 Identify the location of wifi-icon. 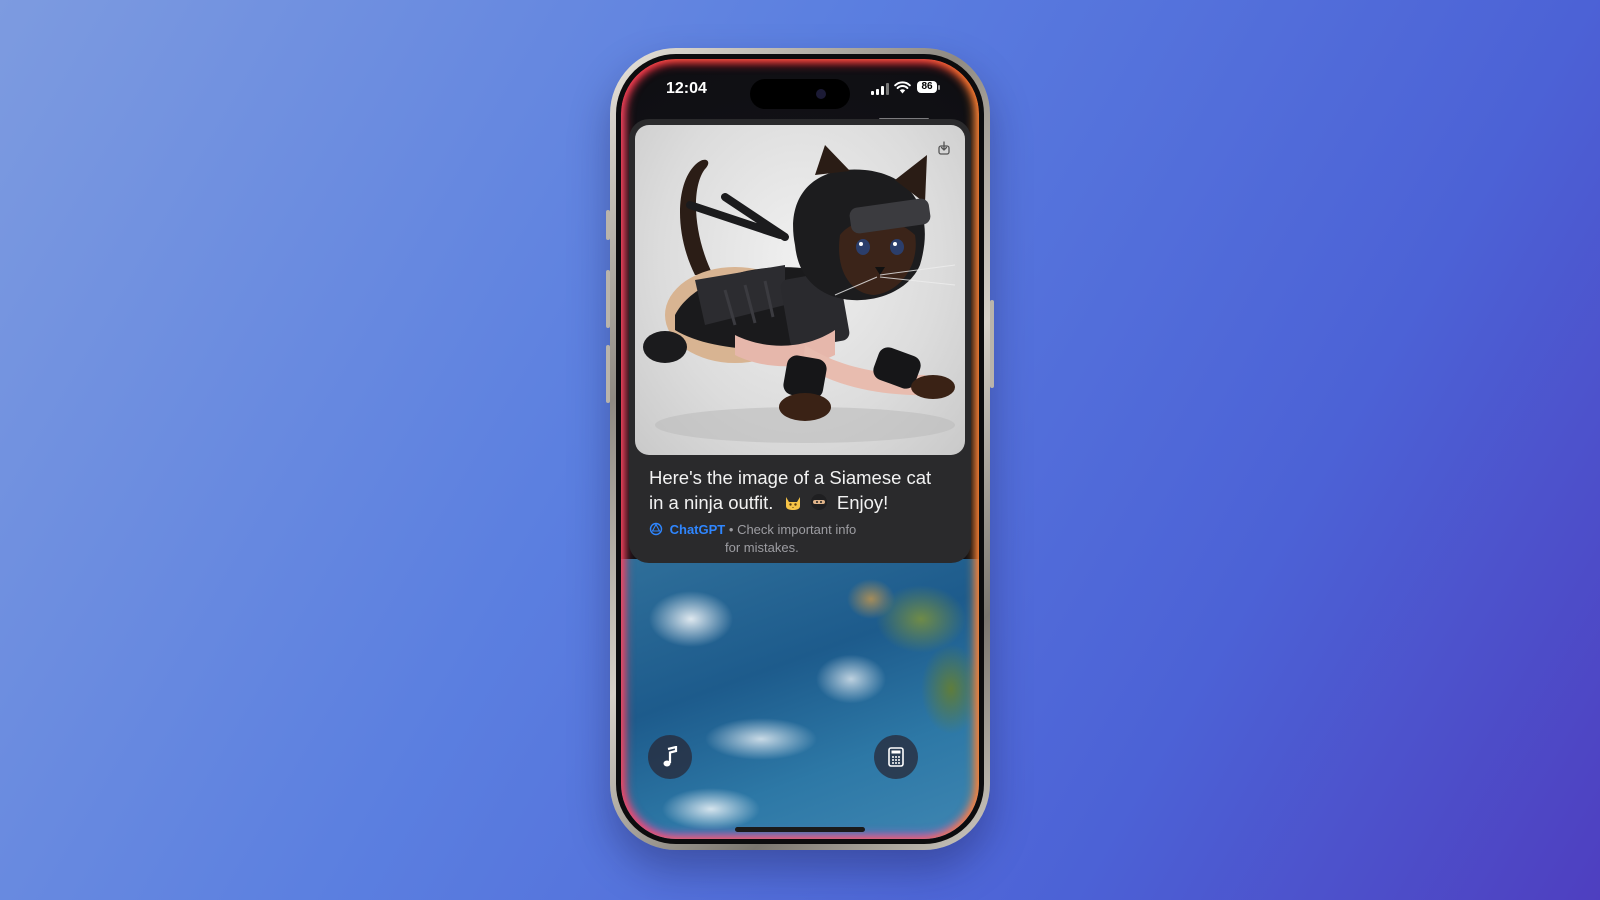
(902, 87).